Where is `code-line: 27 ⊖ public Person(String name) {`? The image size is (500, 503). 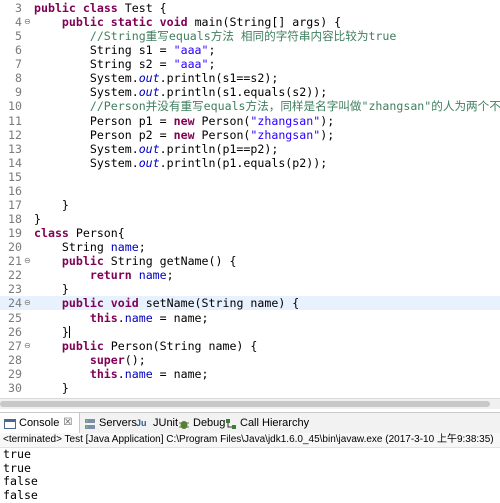
code-line: 27 ⊖ public Person(String name) { is located at coordinates (250, 346).